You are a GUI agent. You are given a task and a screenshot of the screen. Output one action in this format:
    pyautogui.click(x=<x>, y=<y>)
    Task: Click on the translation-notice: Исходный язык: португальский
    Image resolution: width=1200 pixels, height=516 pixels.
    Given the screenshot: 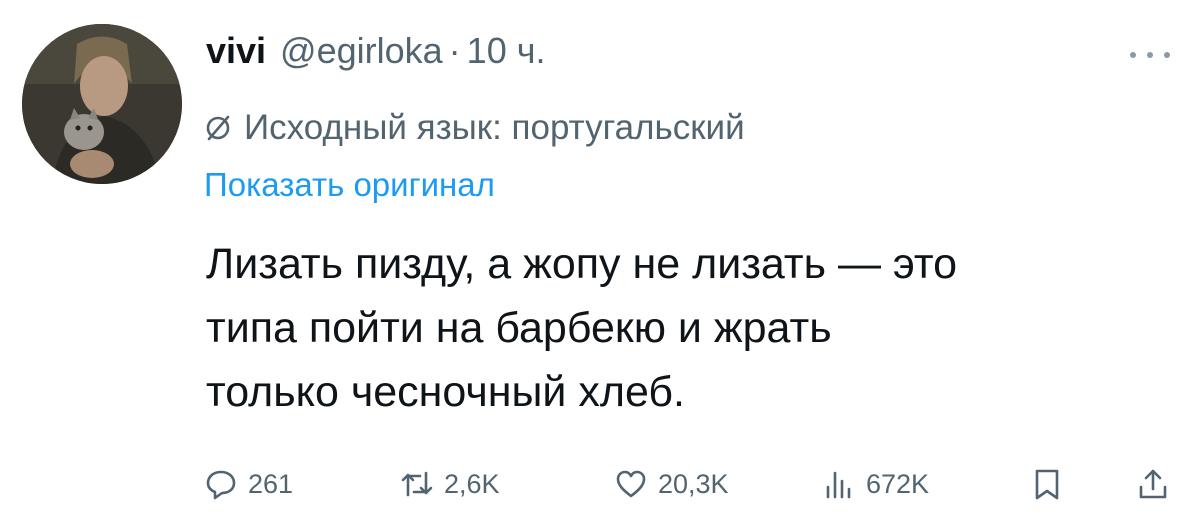 What is the action you would take?
    pyautogui.click(x=474, y=128)
    